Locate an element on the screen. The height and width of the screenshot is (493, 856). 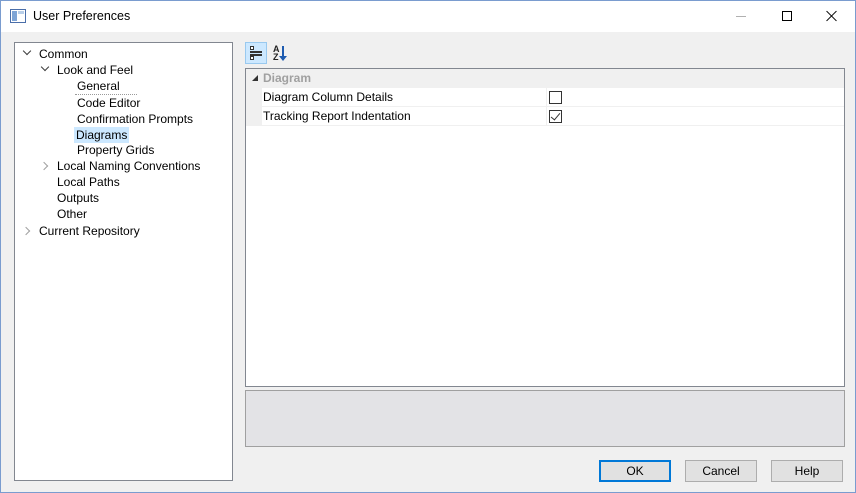
category-row-diagram: Diagram is located at coordinates (545, 78).